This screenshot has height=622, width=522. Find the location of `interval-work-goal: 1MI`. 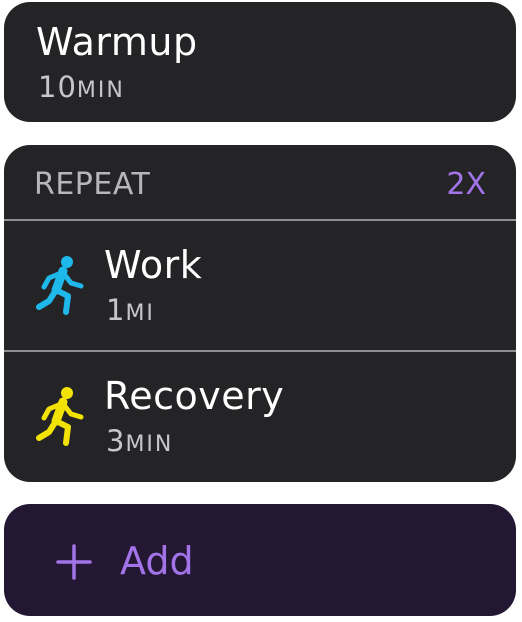

interval-work-goal: 1MI is located at coordinates (130, 312).